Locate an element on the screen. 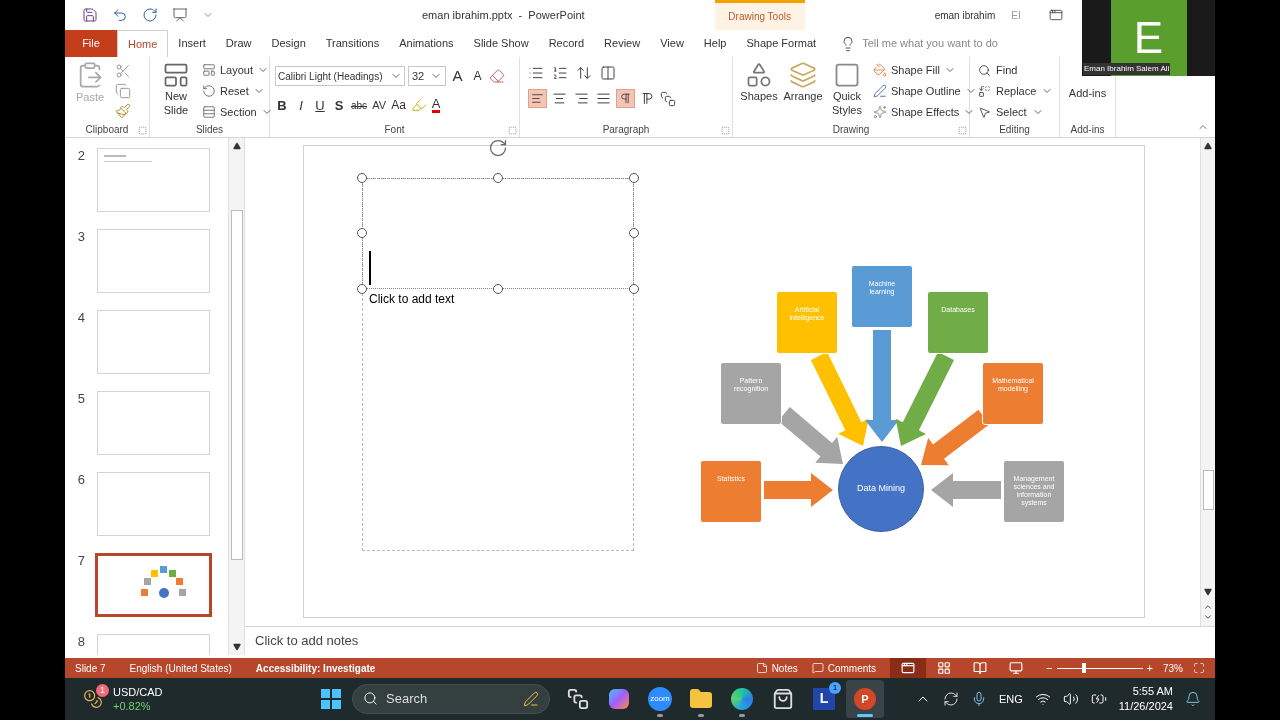 Image resolution: width=1280 pixels, height=720 pixels. line-spacing-icon is located at coordinates (584, 73).